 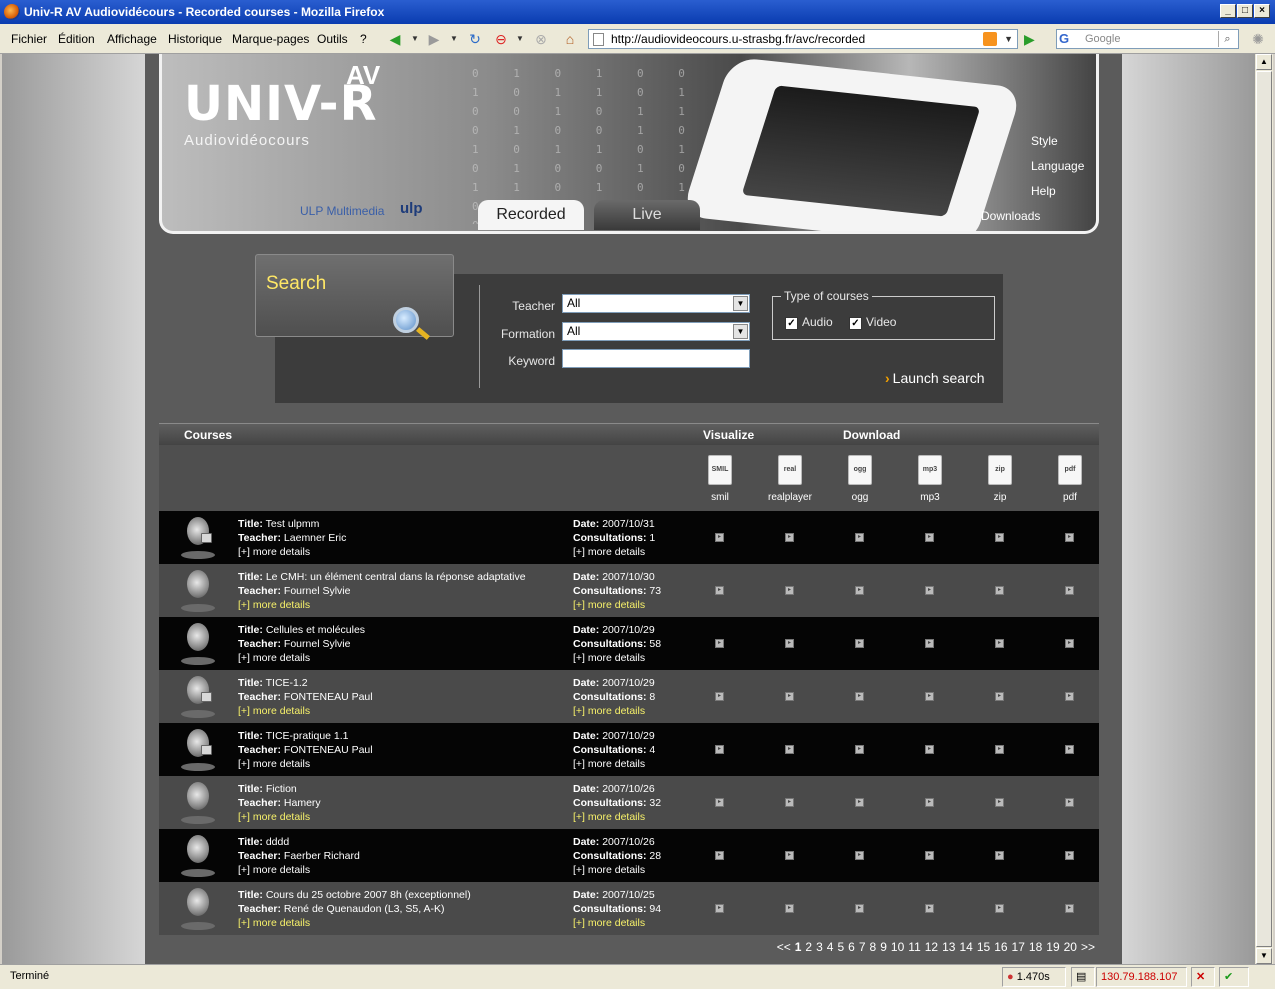 I want to click on menu-help: ?, so click(x=363, y=39).